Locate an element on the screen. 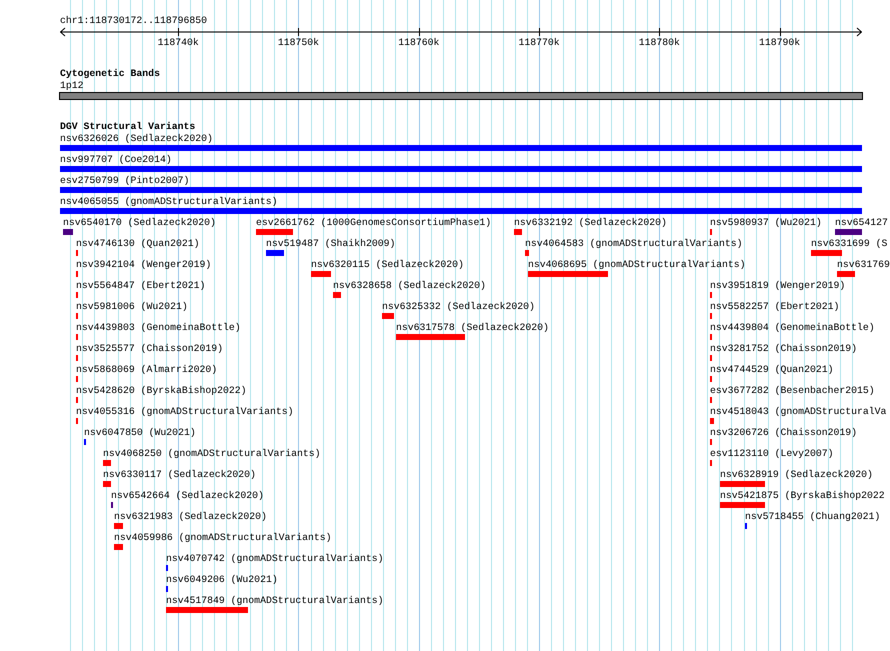 Image resolution: width=890 pixels, height=651 pixels. variant-label: nsv4439803 (GenomeinaBottle) is located at coordinates (158, 328).